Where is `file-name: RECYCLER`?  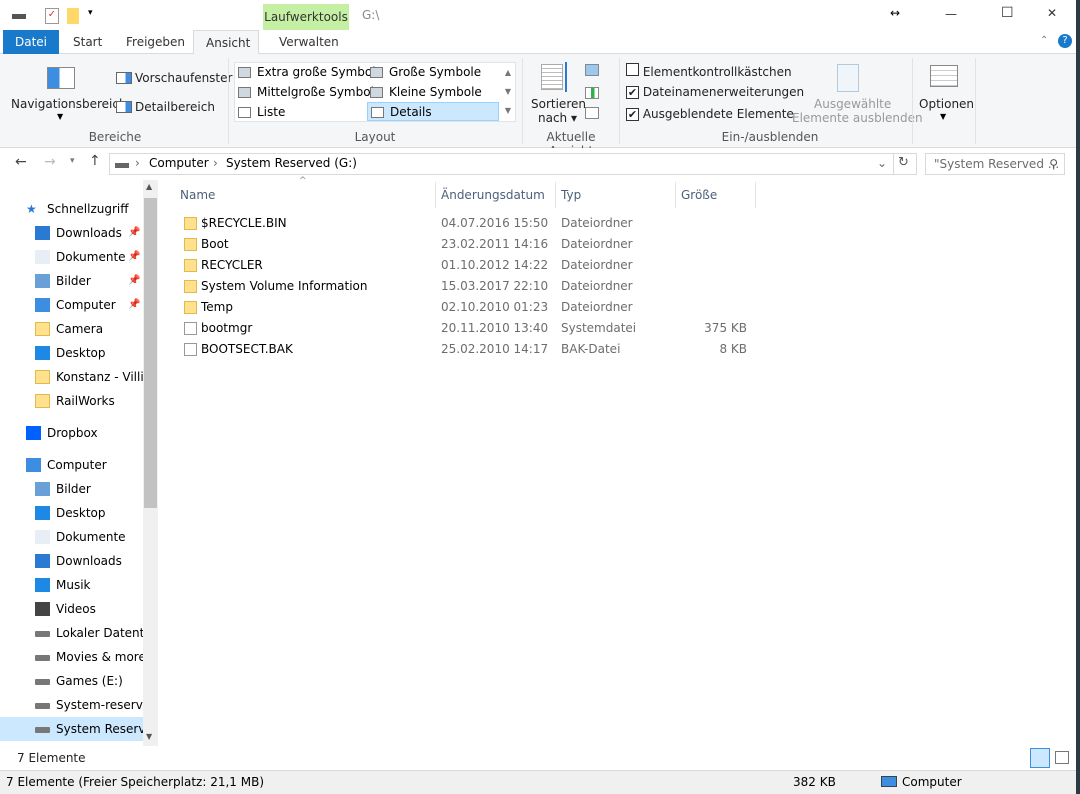
file-name: RECYCLER is located at coordinates (232, 265).